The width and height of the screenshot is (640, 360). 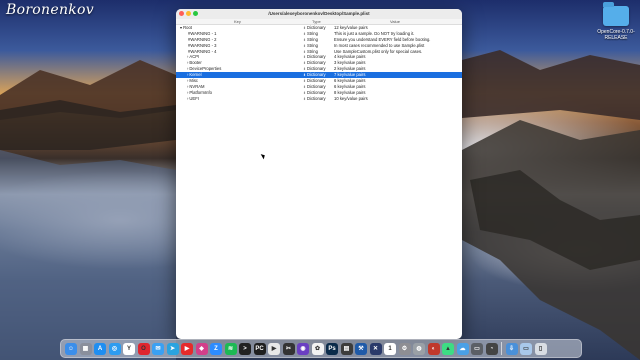 I want to click on activity-monitor-icon: ◔, so click(x=491, y=348).